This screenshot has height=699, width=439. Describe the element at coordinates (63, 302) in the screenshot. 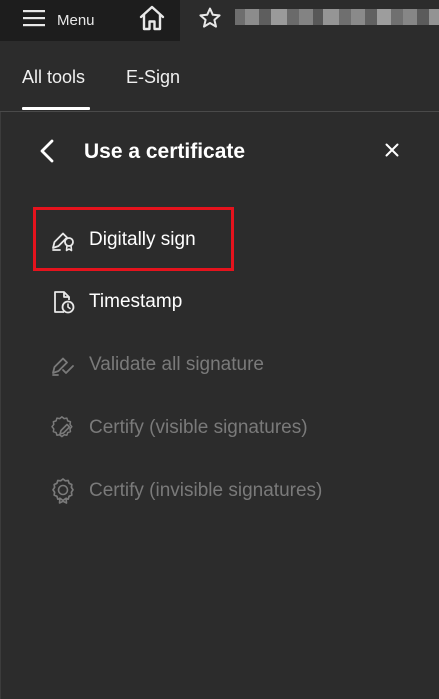

I see `timestamp-icon` at that location.